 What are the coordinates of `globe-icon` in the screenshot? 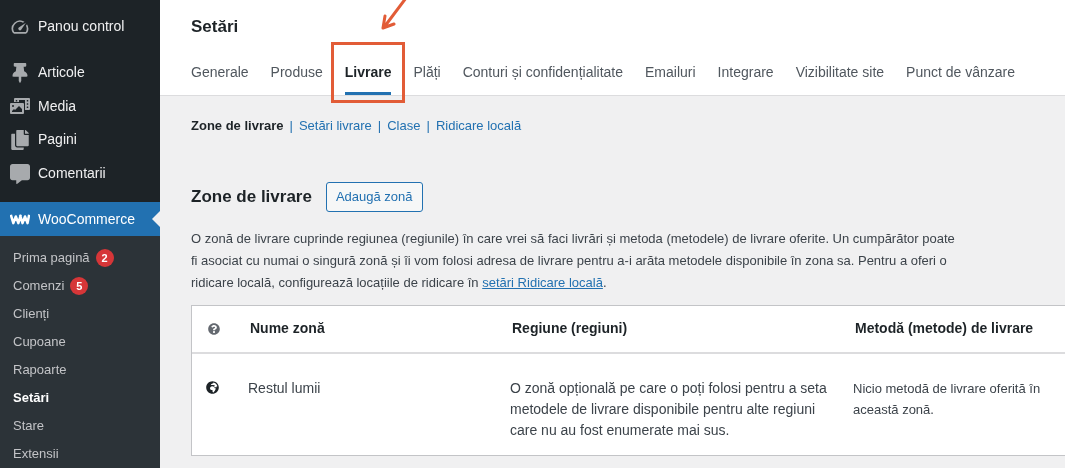 It's located at (212, 387).